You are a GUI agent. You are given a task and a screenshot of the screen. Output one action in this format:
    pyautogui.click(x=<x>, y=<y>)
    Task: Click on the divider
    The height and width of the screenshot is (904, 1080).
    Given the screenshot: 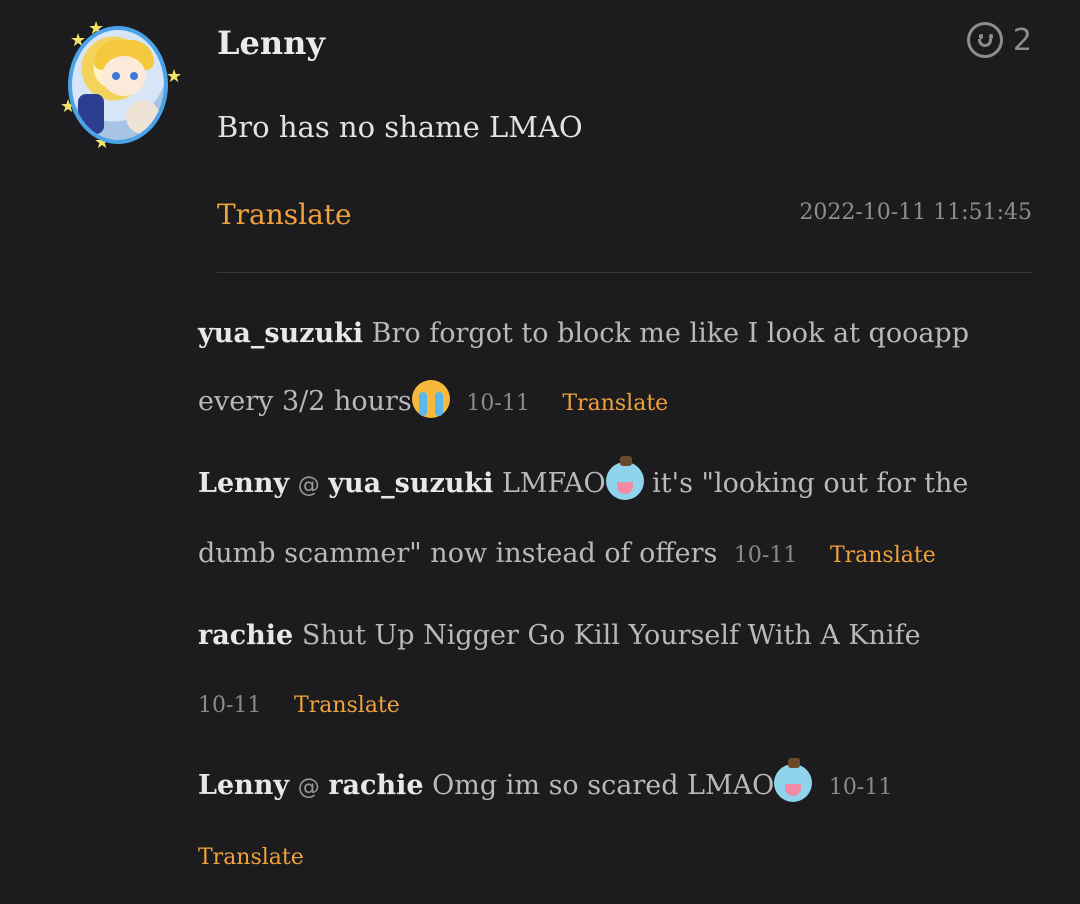 What is the action you would take?
    pyautogui.click(x=624, y=272)
    